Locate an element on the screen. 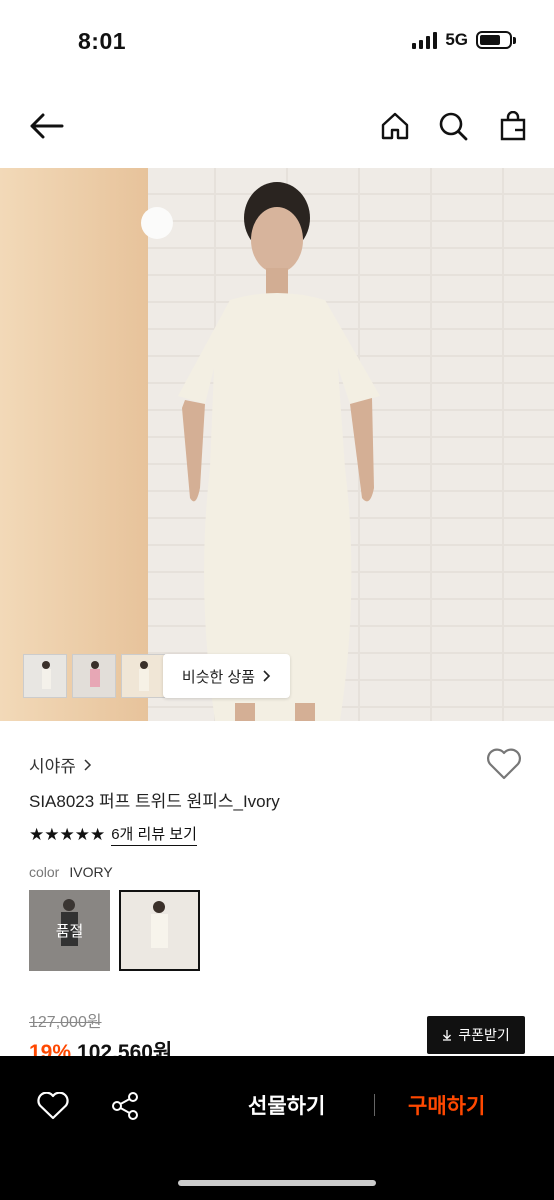 This screenshot has width=554, height=1200. status-bar: 8:01 5G is located at coordinates (277, 40).